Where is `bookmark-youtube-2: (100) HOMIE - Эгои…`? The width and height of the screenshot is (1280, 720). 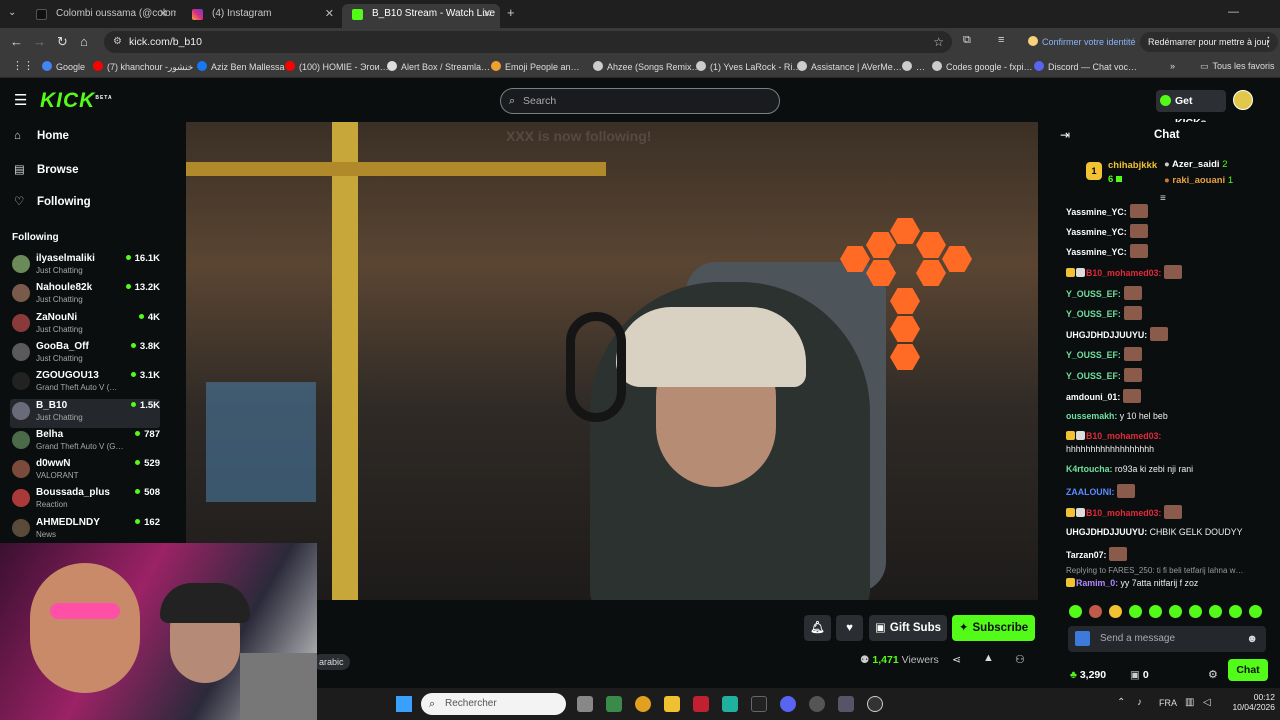
bookmark-youtube-2: (100) HOMIE - Эгои… is located at coordinates (337, 66).